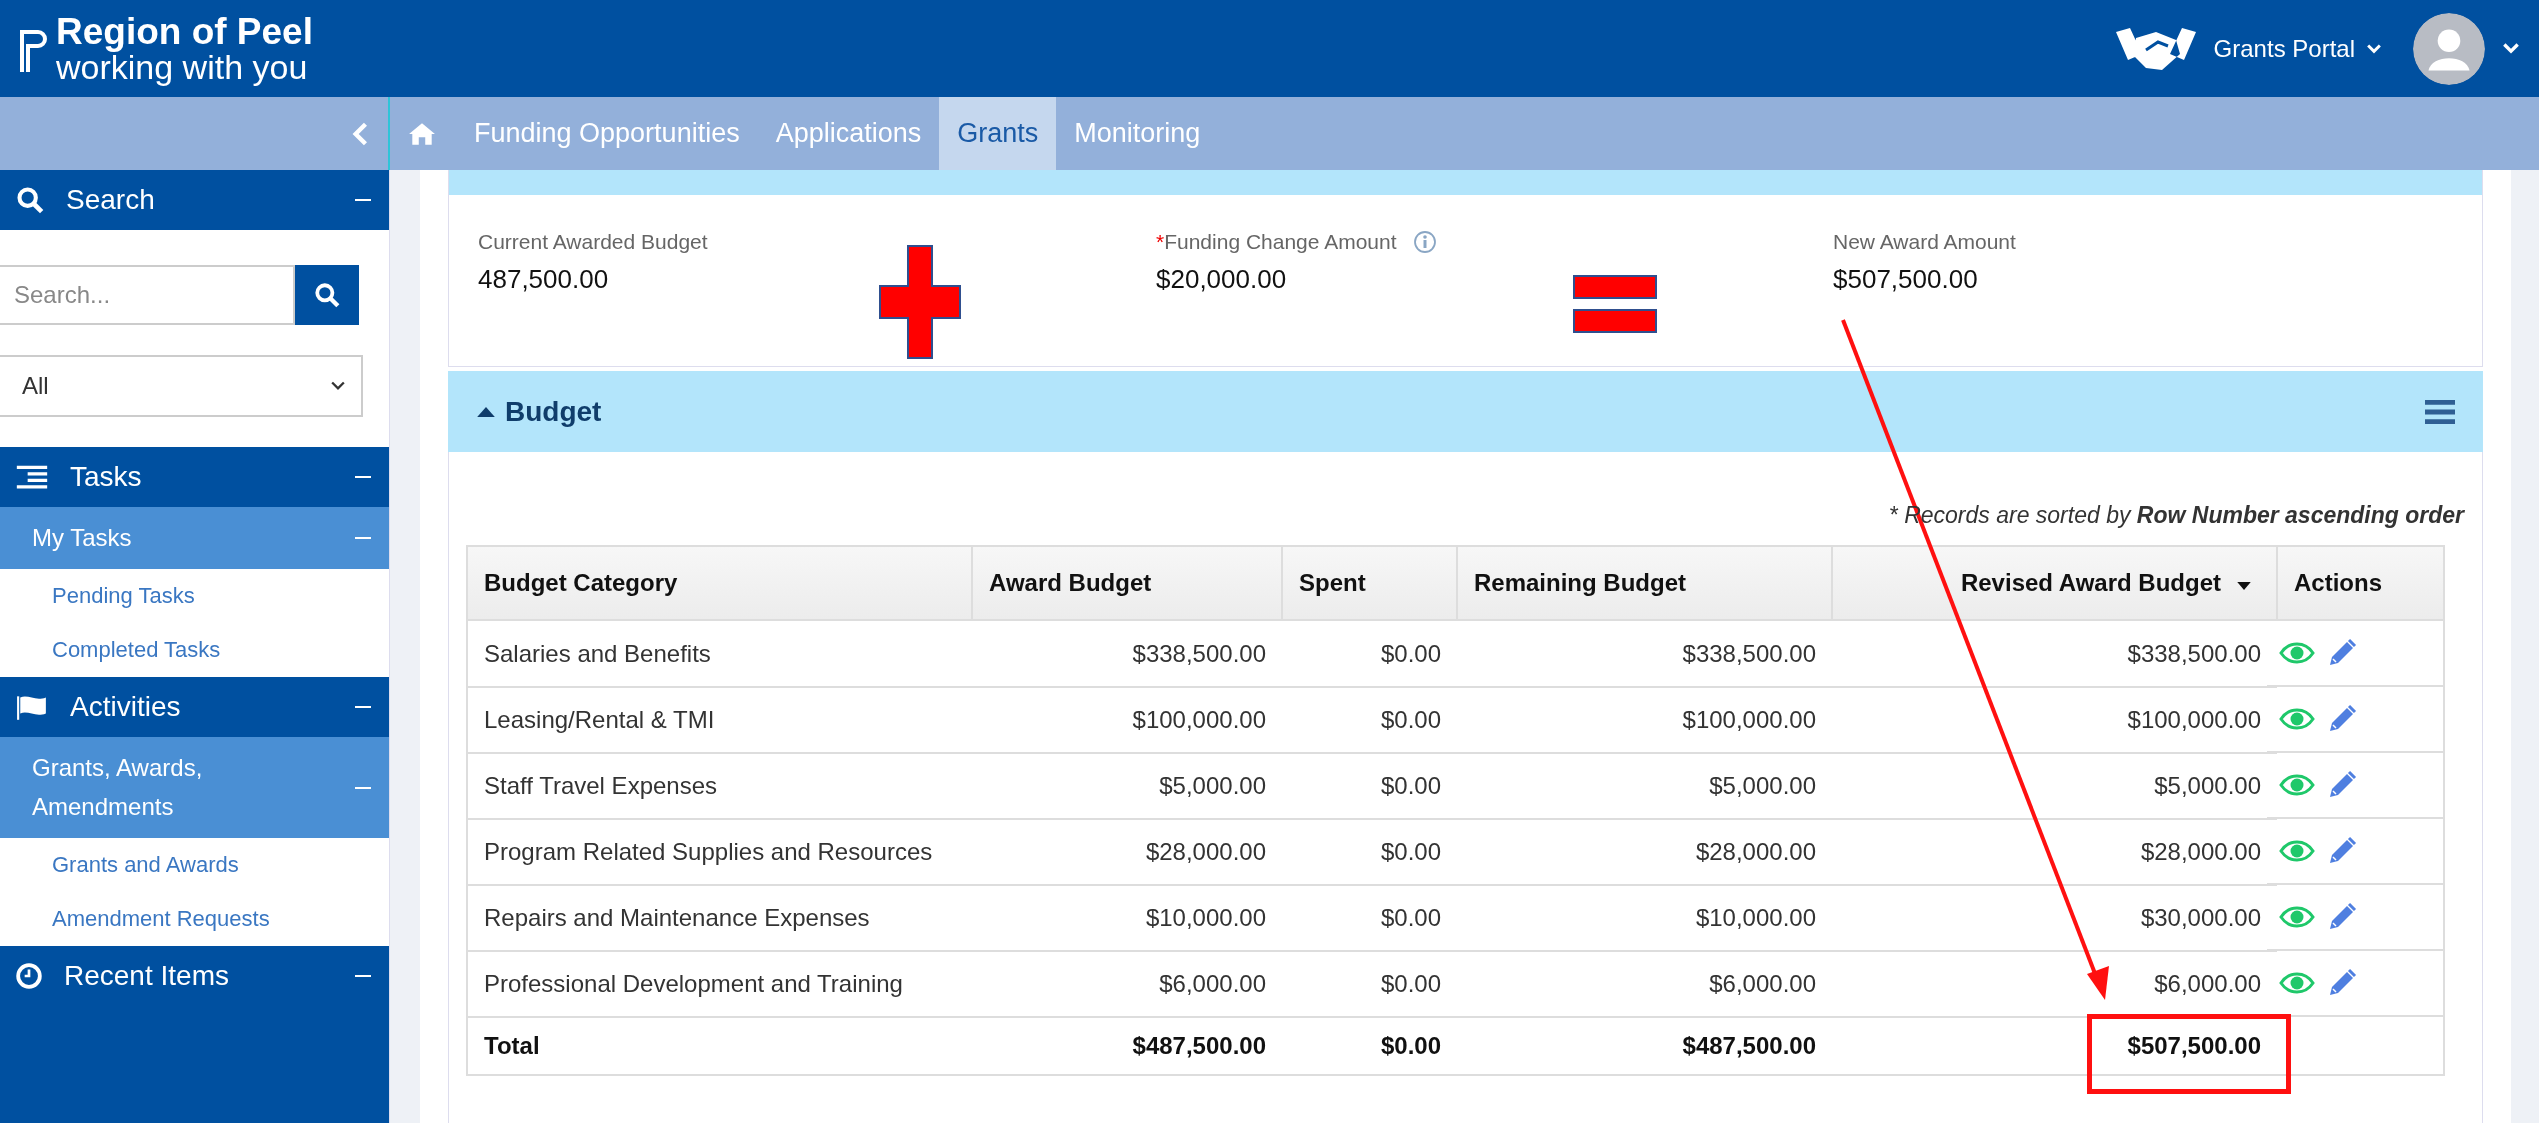  Describe the element at coordinates (2244, 586) in the screenshot. I see `sort-caret-icon` at that location.